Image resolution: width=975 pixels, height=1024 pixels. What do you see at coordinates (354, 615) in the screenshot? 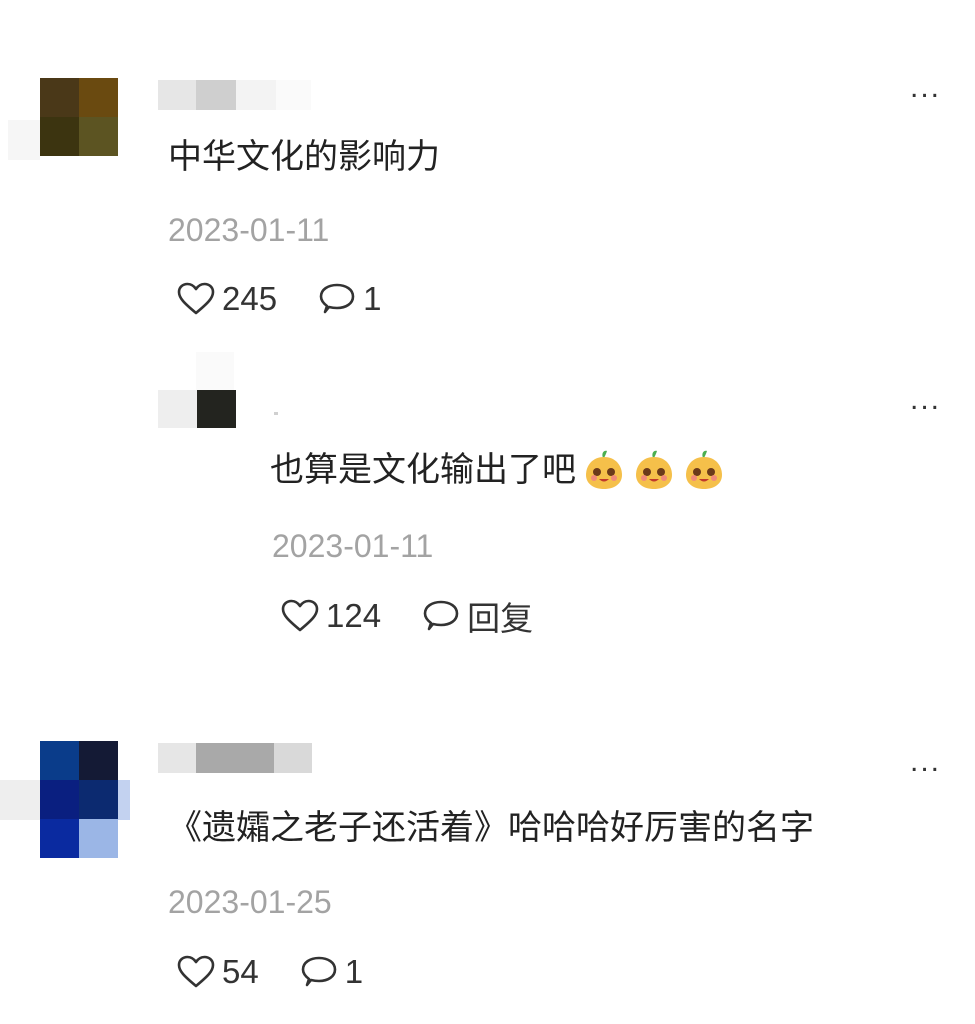
I see `like-count: 124` at bounding box center [354, 615].